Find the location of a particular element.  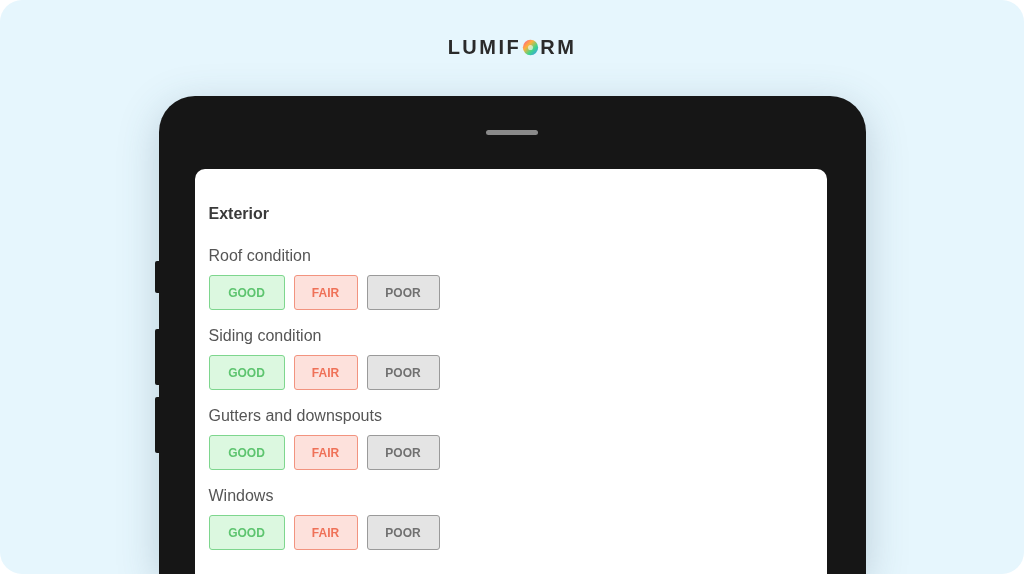

logo-text: LUMIF is located at coordinates (484, 47).